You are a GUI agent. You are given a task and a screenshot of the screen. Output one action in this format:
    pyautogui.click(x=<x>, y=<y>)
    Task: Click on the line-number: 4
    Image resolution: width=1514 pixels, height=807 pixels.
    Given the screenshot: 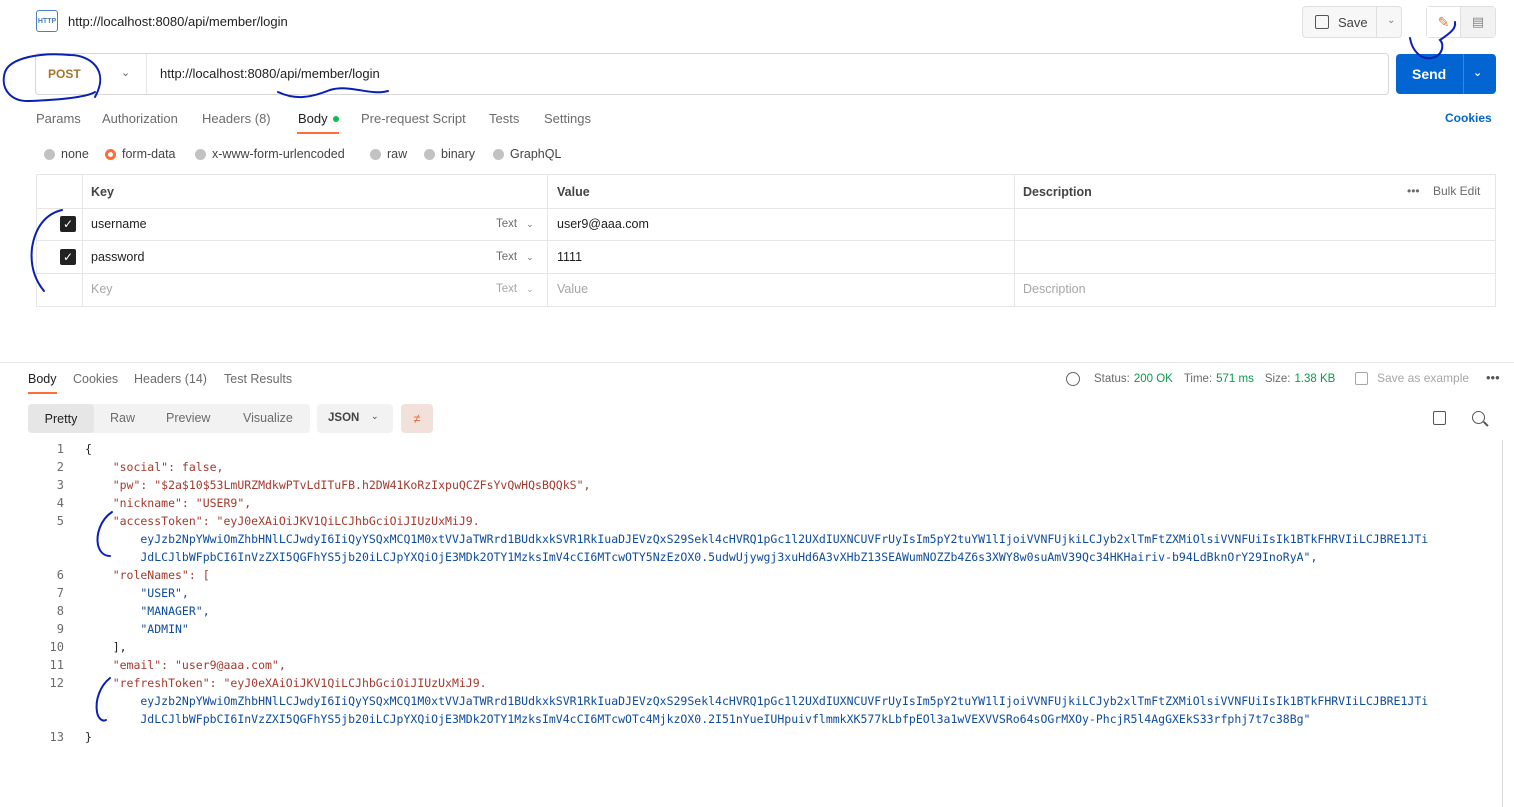 What is the action you would take?
    pyautogui.click(x=60, y=503)
    